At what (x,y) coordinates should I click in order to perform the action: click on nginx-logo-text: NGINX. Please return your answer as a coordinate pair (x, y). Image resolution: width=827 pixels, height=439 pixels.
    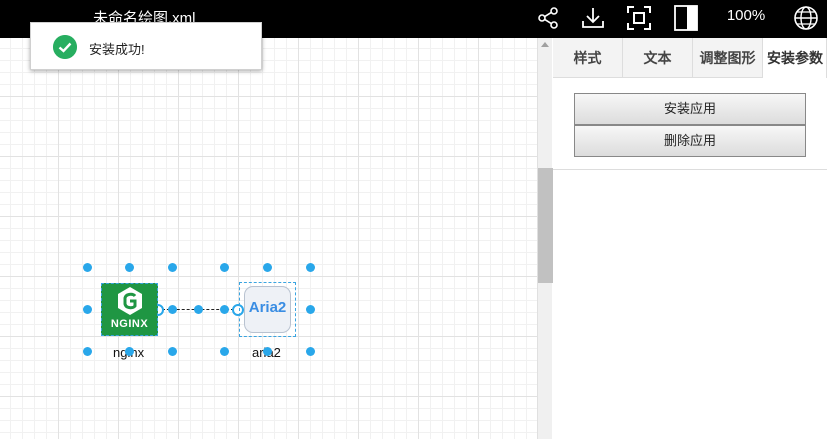
    Looking at the image, I should click on (129, 324).